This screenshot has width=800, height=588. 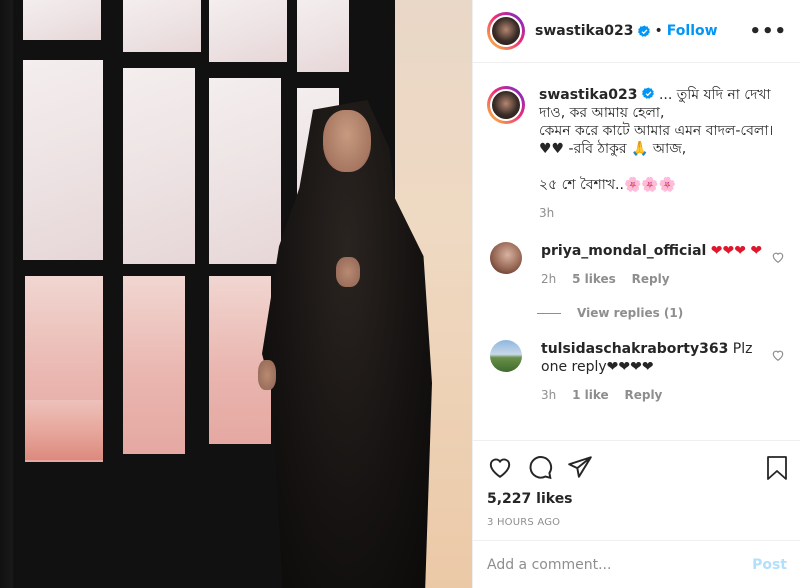 I want to click on comment-age: 3h, so click(x=548, y=395).